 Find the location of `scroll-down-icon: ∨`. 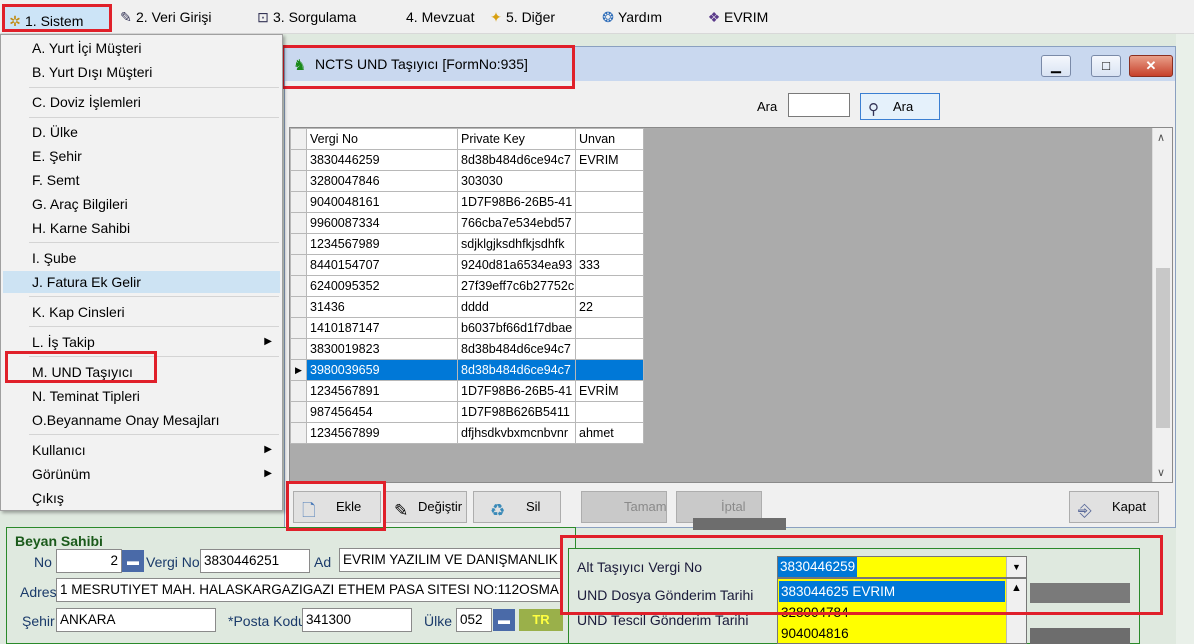

scroll-down-icon: ∨ is located at coordinates (1161, 472).